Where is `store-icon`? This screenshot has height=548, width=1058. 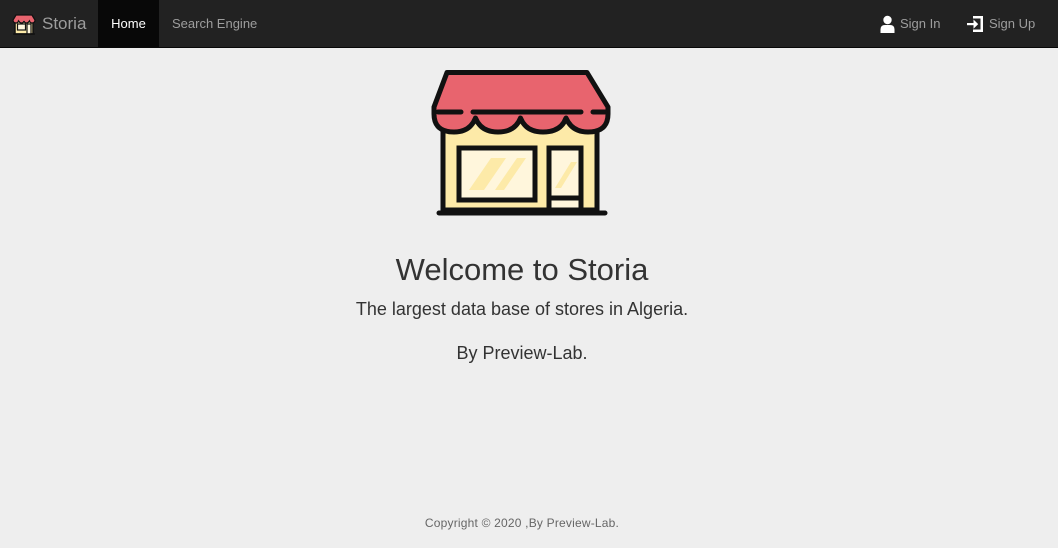 store-icon is located at coordinates (27, 24).